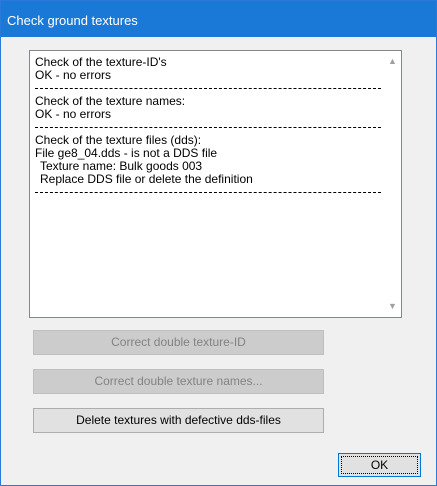 The height and width of the screenshot is (486, 437). I want to click on vertical-scrollbar: ▲ ▼, so click(392, 184).